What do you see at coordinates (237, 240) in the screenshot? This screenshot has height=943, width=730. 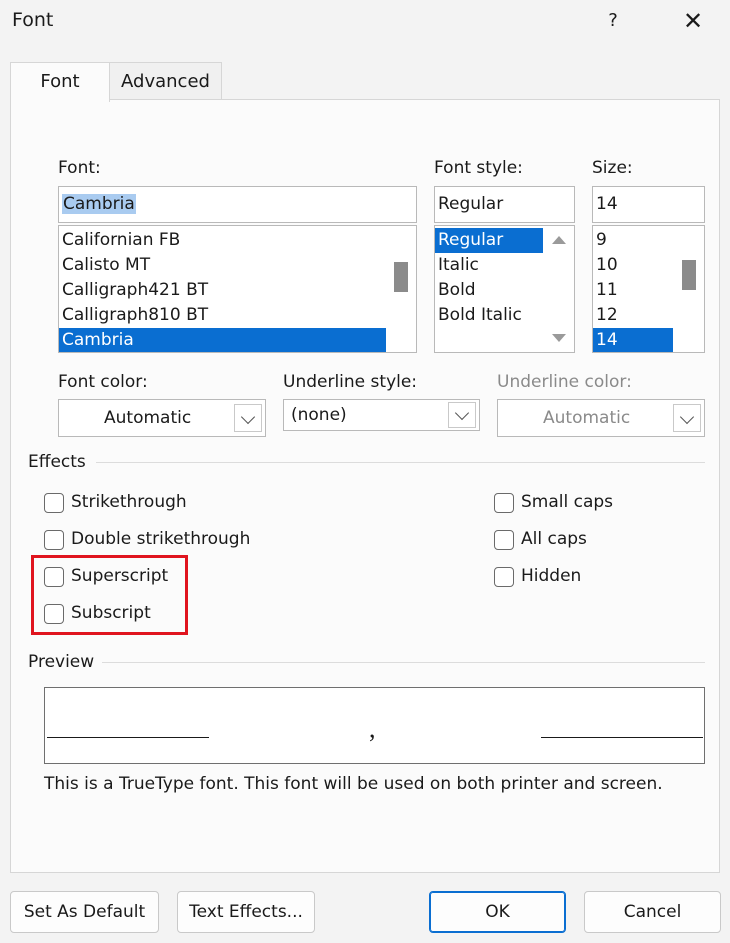 I see `font-list-item: Californian FB` at bounding box center [237, 240].